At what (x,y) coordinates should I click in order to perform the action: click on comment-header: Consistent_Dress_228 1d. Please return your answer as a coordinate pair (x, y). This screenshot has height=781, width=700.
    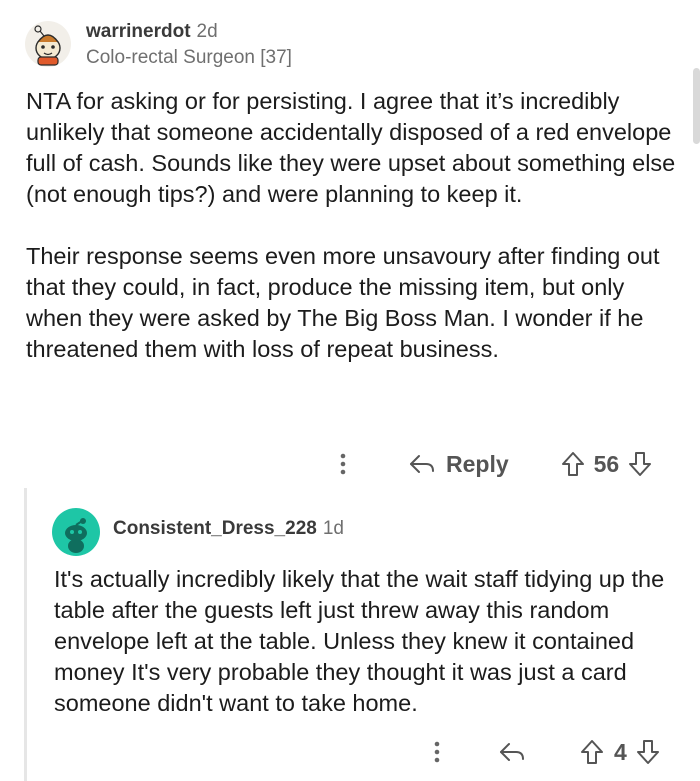
    Looking at the image, I should click on (228, 529).